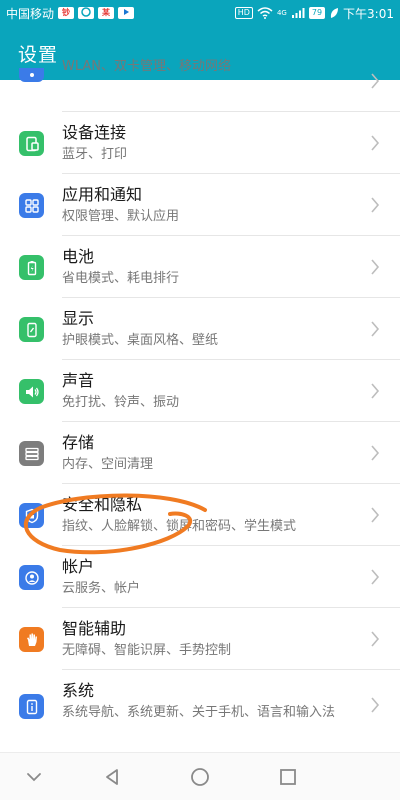 The width and height of the screenshot is (400, 800). Describe the element at coordinates (31, 391) in the screenshot. I see `speaker-icon` at that location.